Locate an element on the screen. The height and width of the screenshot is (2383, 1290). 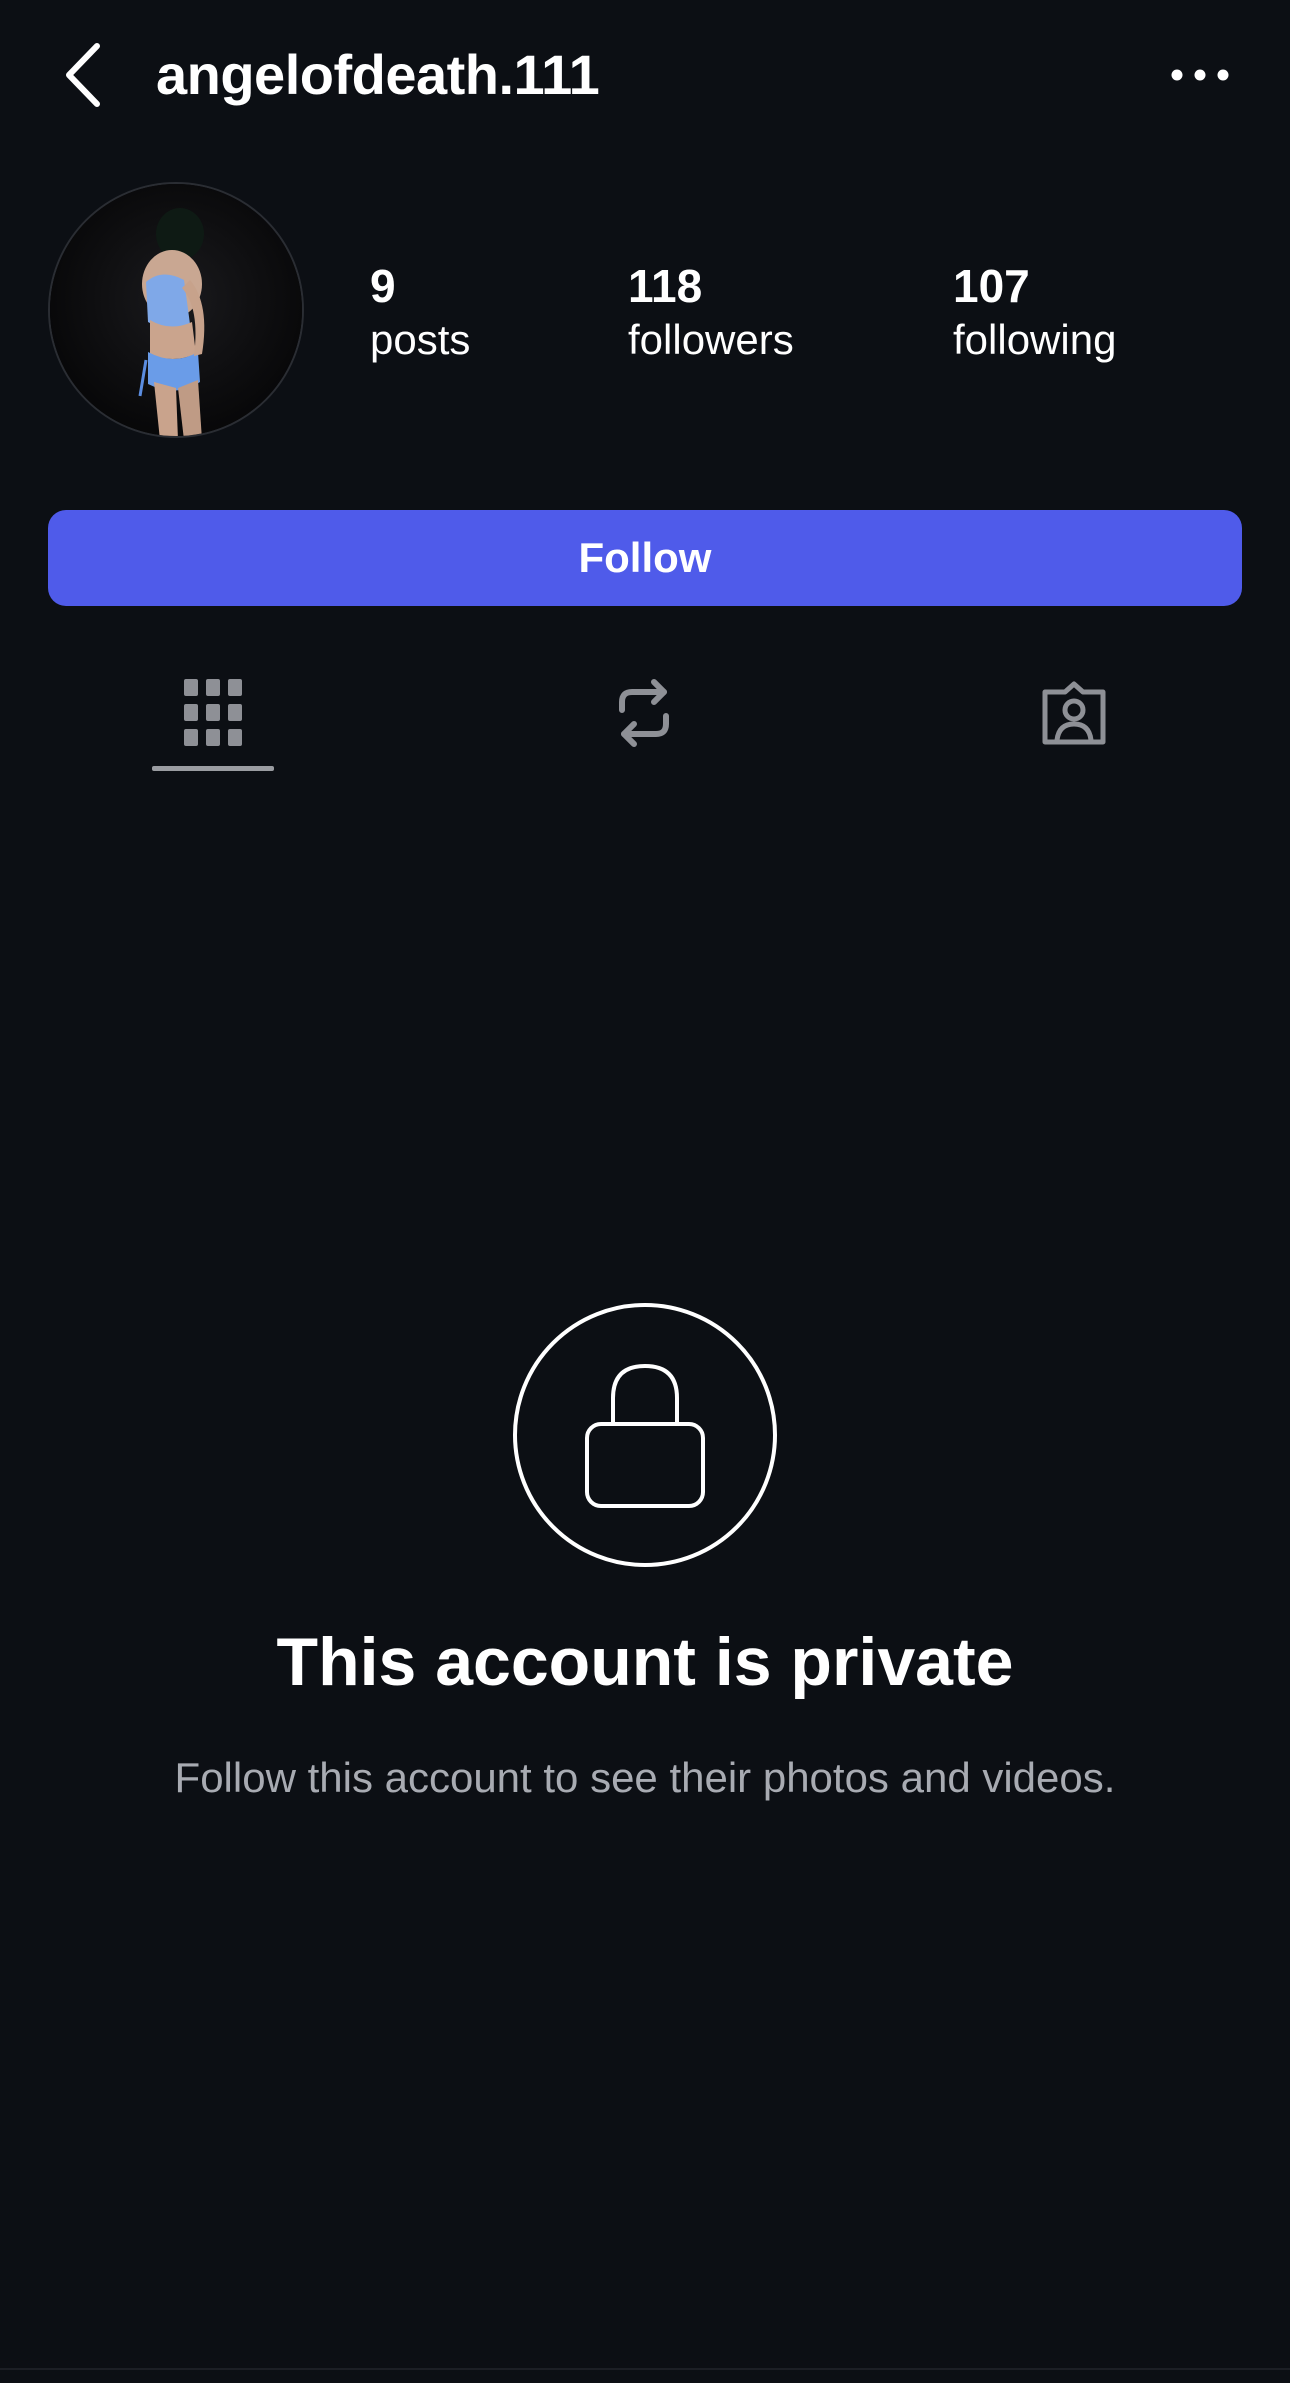
posts-label: posts is located at coordinates (420, 339).